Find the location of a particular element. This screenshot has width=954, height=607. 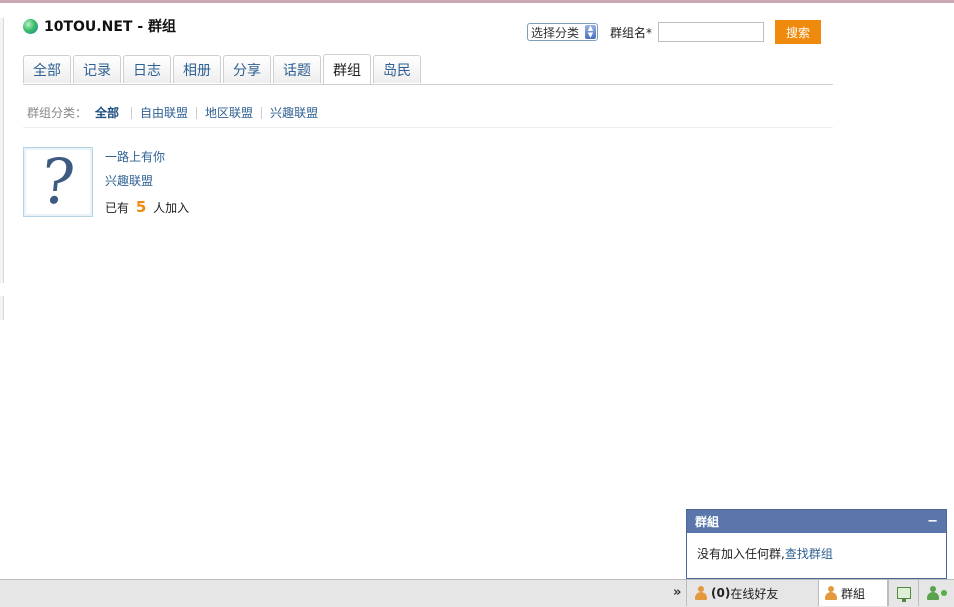

online-dot-icon is located at coordinates (943, 593).